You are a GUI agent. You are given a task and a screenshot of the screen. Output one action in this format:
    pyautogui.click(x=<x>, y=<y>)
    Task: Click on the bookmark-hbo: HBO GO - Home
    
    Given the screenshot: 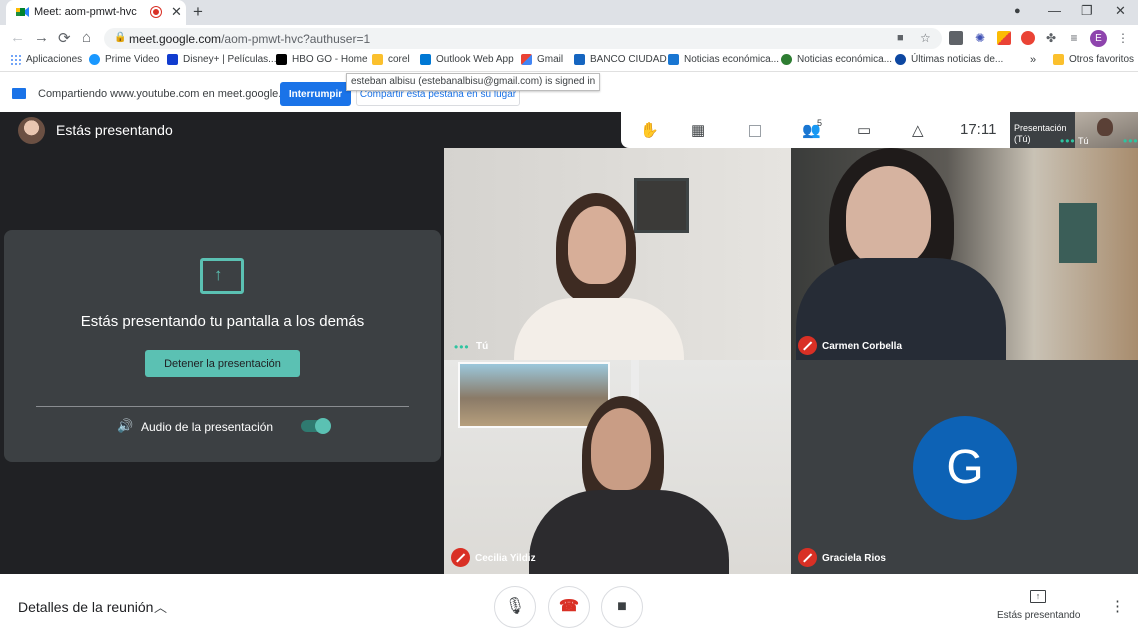 What is the action you would take?
    pyautogui.click(x=322, y=59)
    